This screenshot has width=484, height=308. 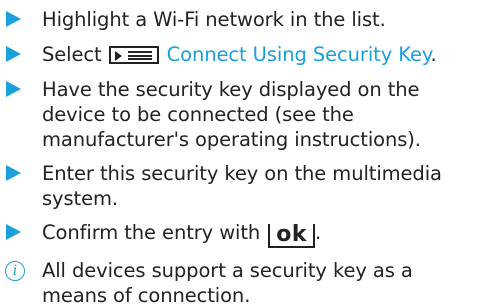 What do you see at coordinates (15, 271) in the screenshot?
I see `info-icon: i` at bounding box center [15, 271].